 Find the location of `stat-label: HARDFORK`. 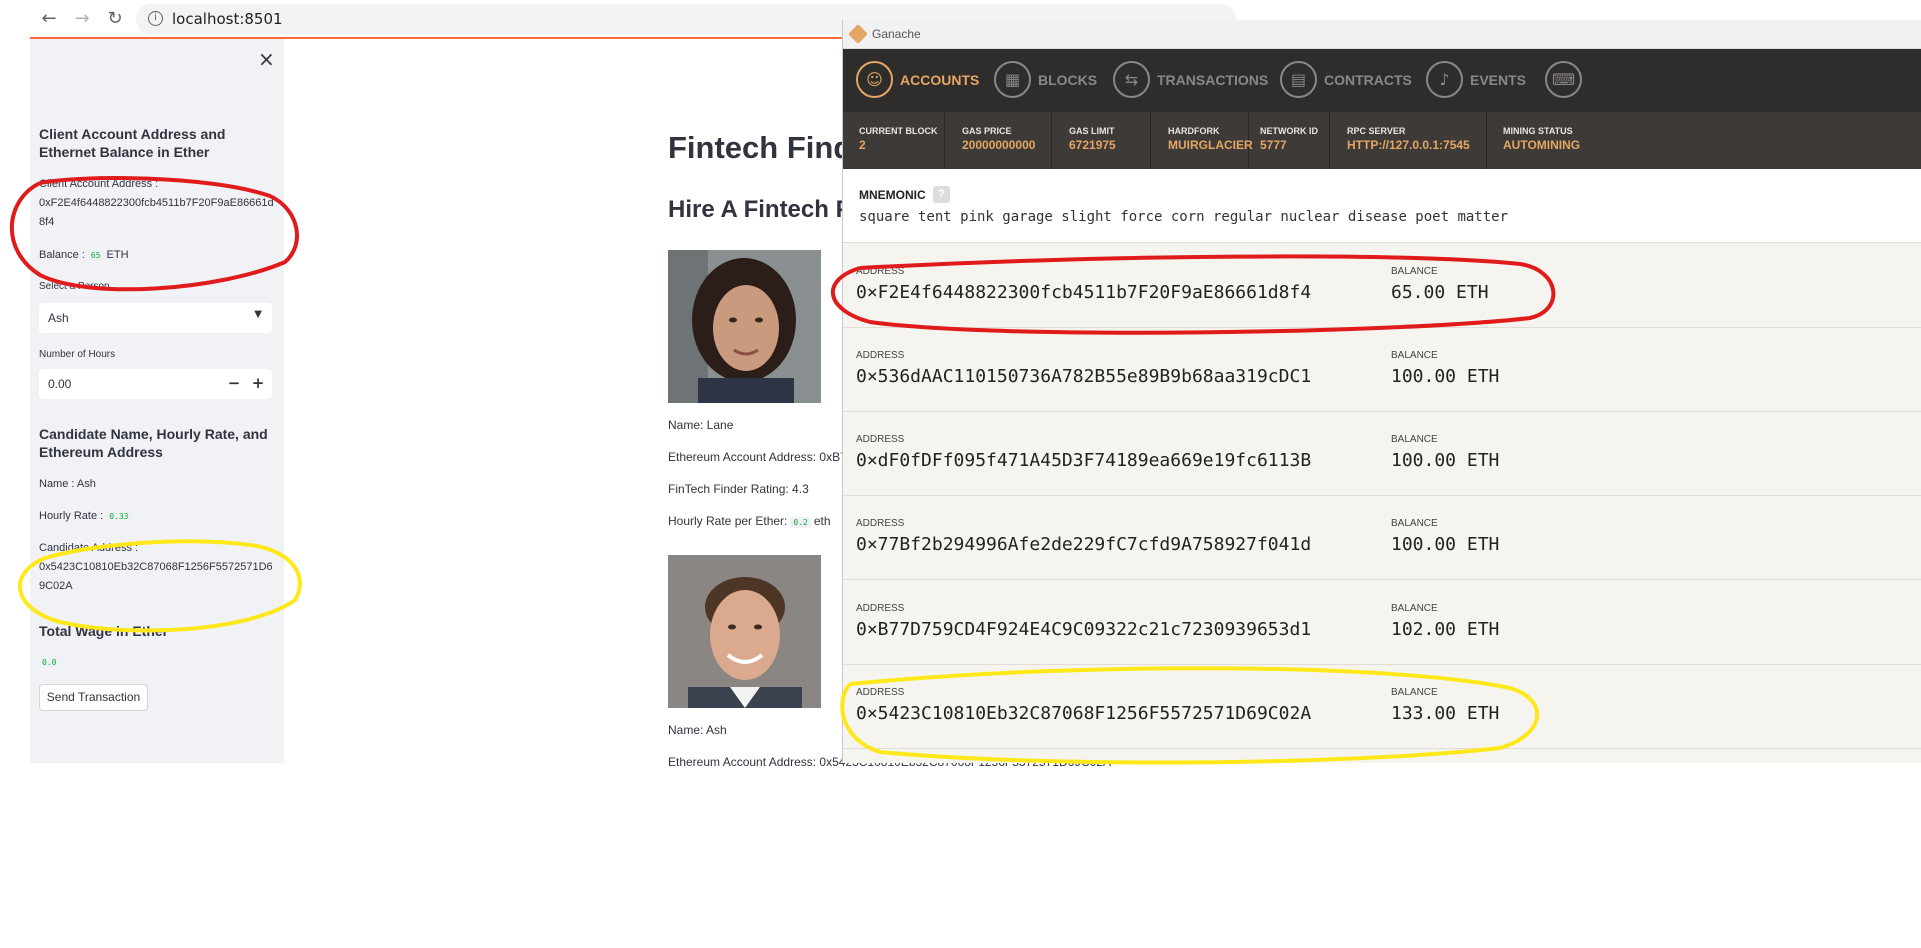

stat-label: HARDFORK is located at coordinates (1194, 131).